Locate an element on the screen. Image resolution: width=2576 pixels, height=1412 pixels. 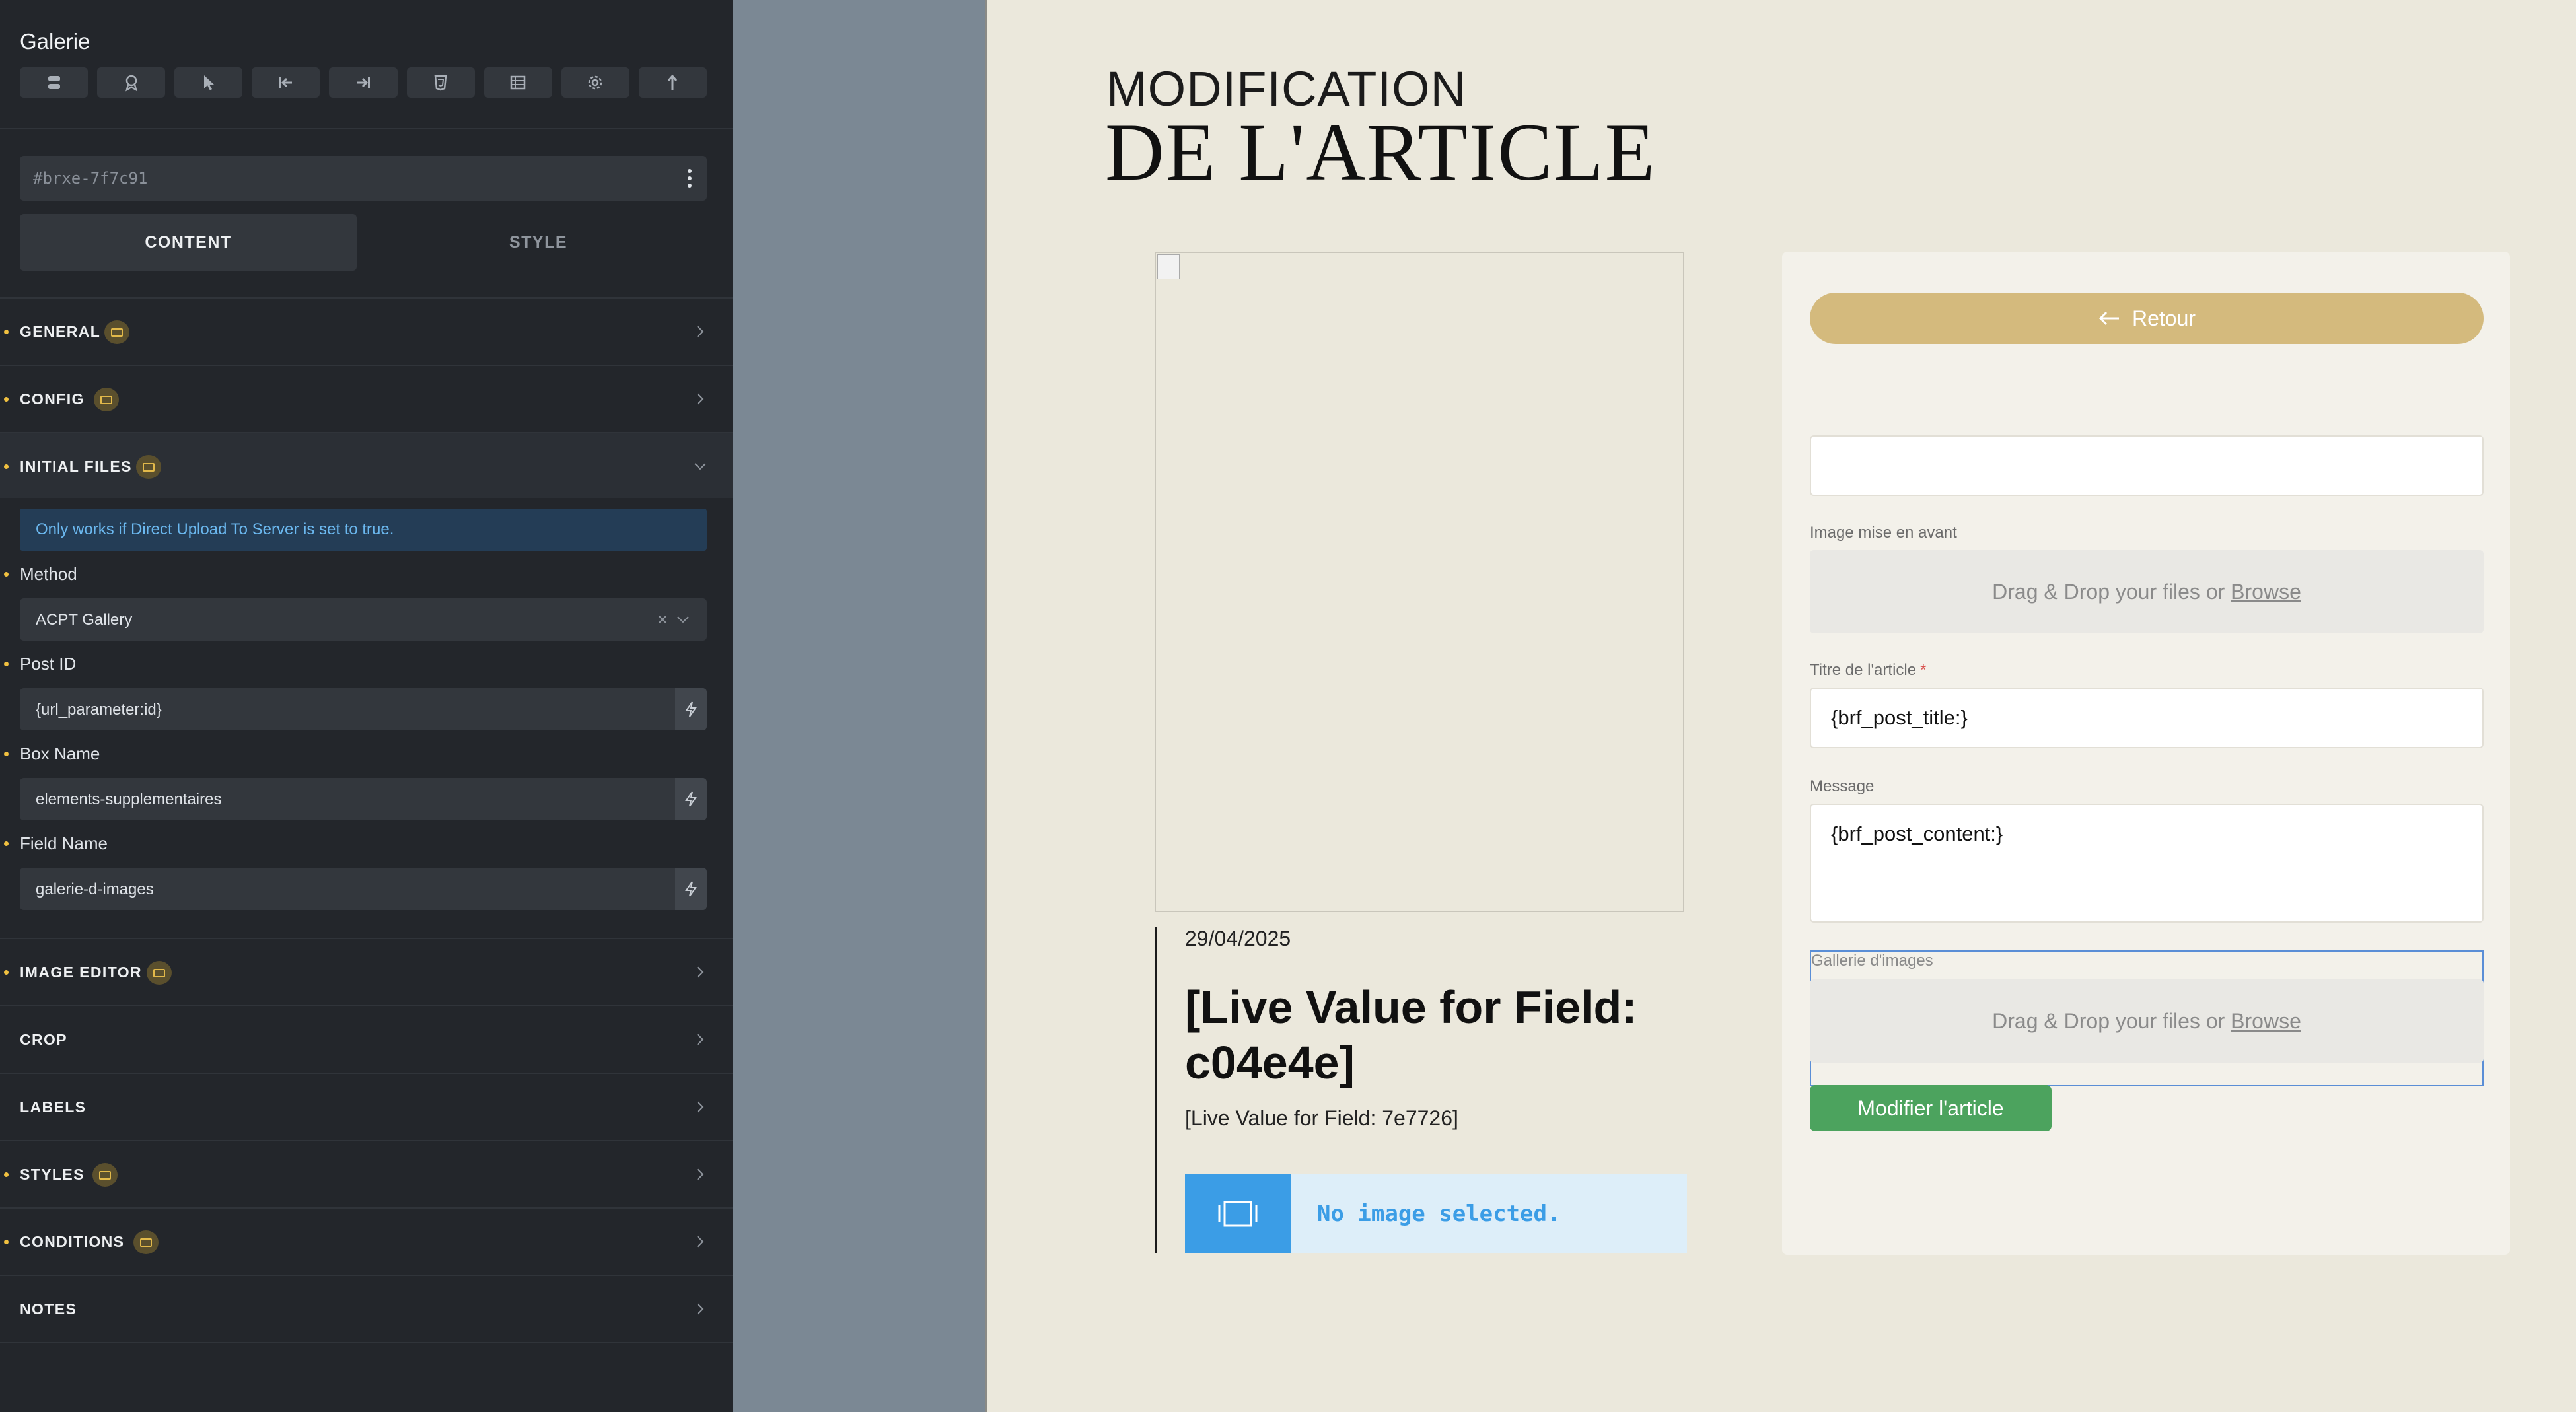
section-label: CONFIG is located at coordinates (52, 398).